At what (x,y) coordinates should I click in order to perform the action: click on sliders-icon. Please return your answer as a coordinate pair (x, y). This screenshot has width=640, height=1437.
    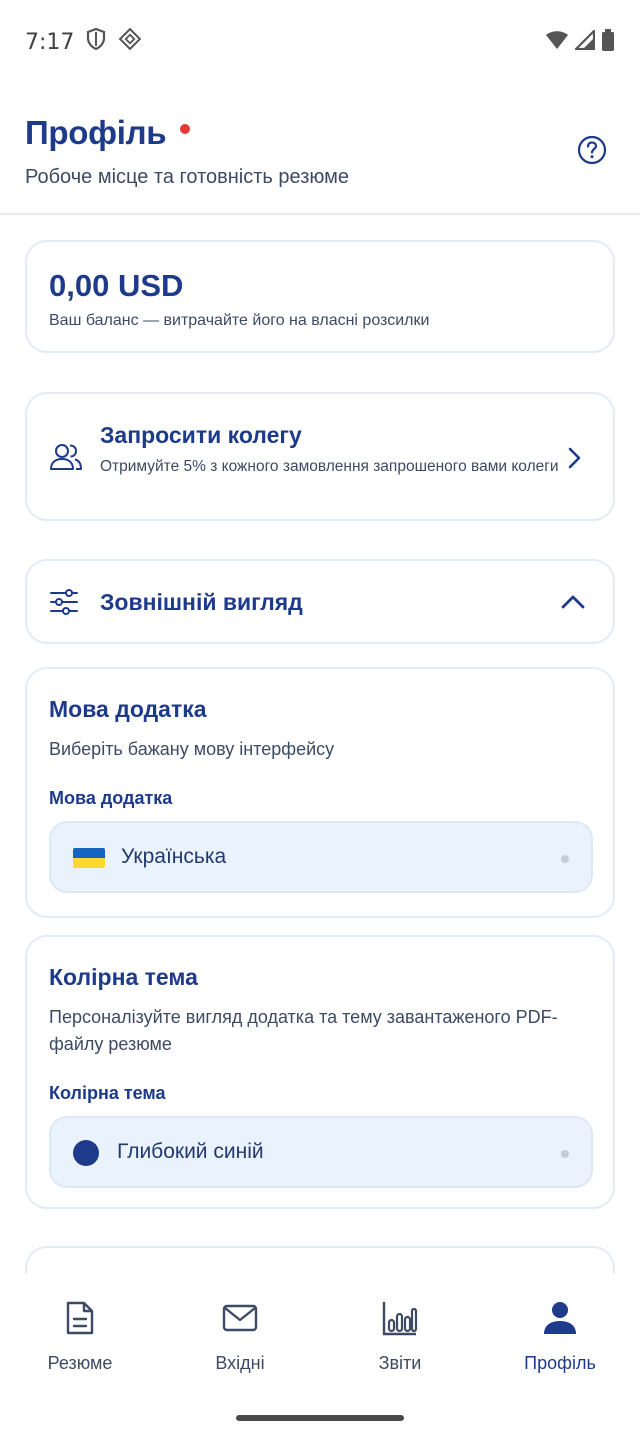
    Looking at the image, I should click on (64, 602).